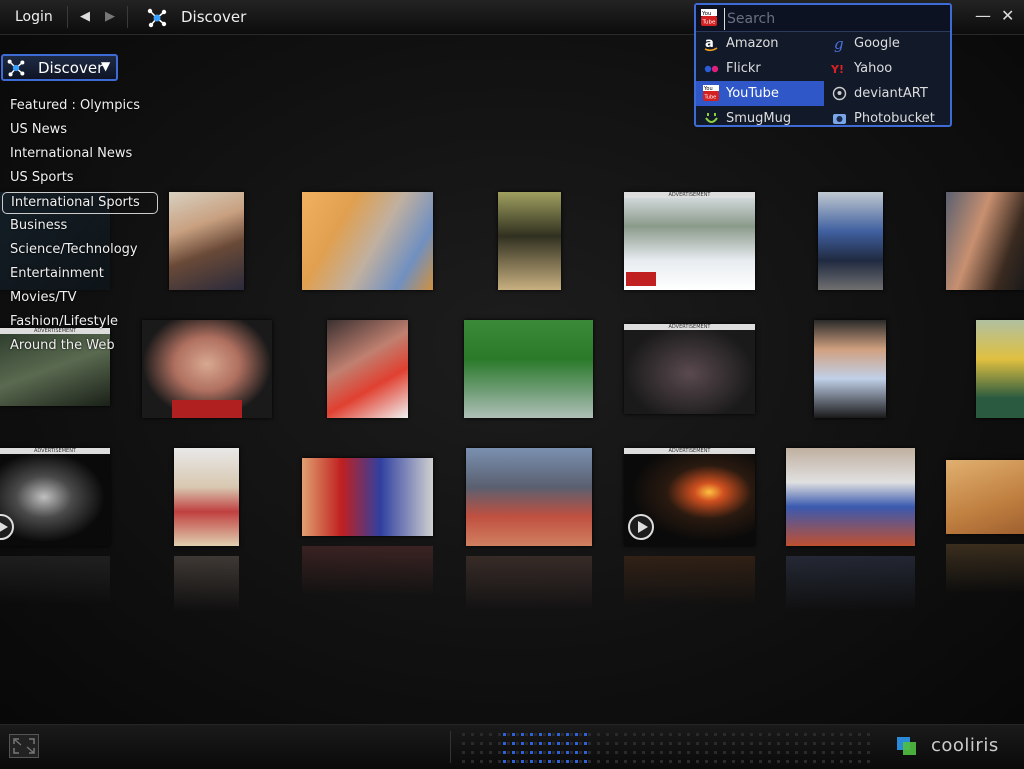 The image size is (1024, 769). I want to click on photobucket-icon, so click(839, 119).